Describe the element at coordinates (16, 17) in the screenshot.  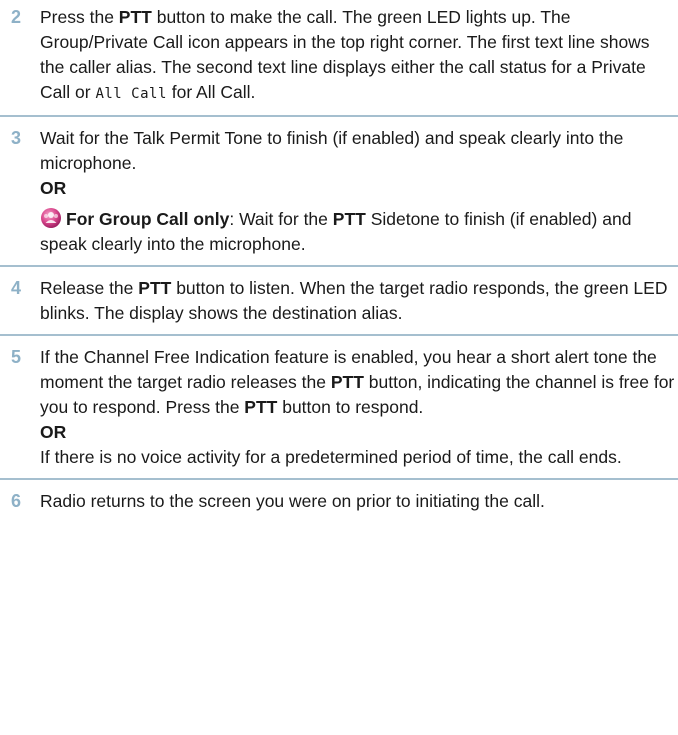
I see `step-number: 2` at that location.